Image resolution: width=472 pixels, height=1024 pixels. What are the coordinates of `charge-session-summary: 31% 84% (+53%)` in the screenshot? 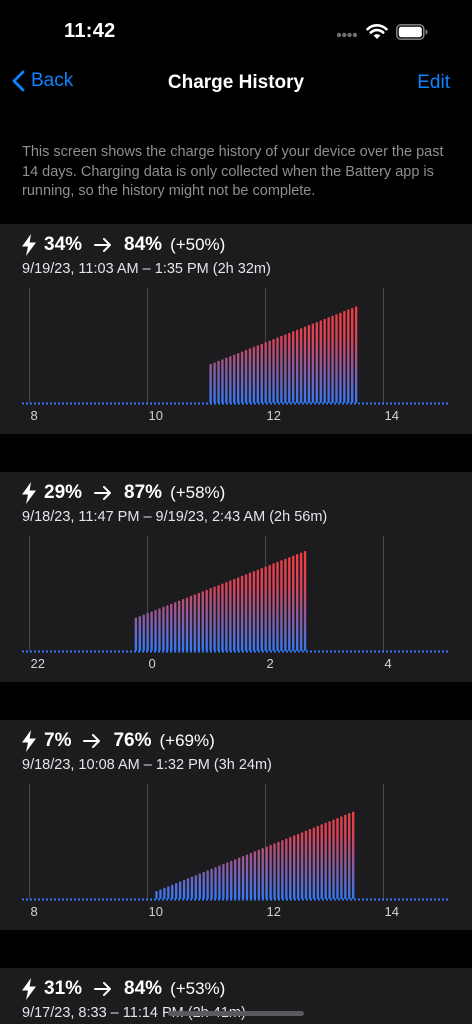 It's located at (123, 989).